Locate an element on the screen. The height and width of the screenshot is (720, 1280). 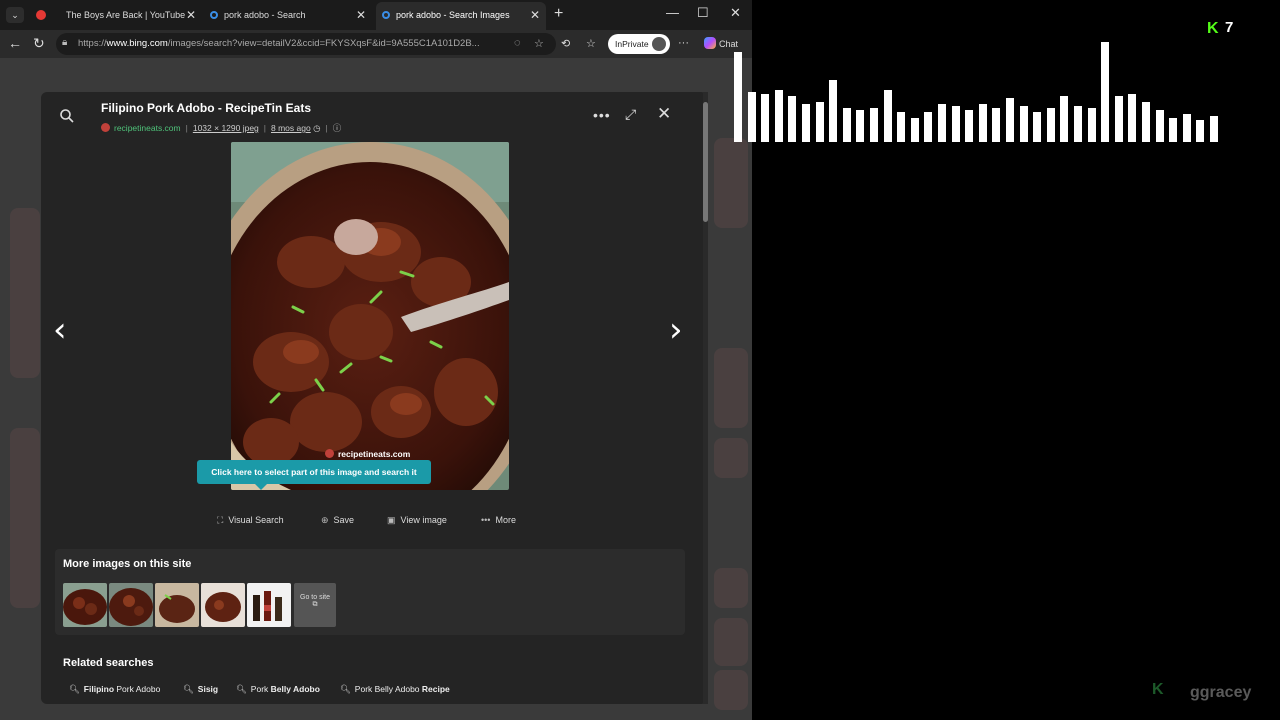
image-dimensions: 1032 × 1290 jpeg is located at coordinates (226, 128).